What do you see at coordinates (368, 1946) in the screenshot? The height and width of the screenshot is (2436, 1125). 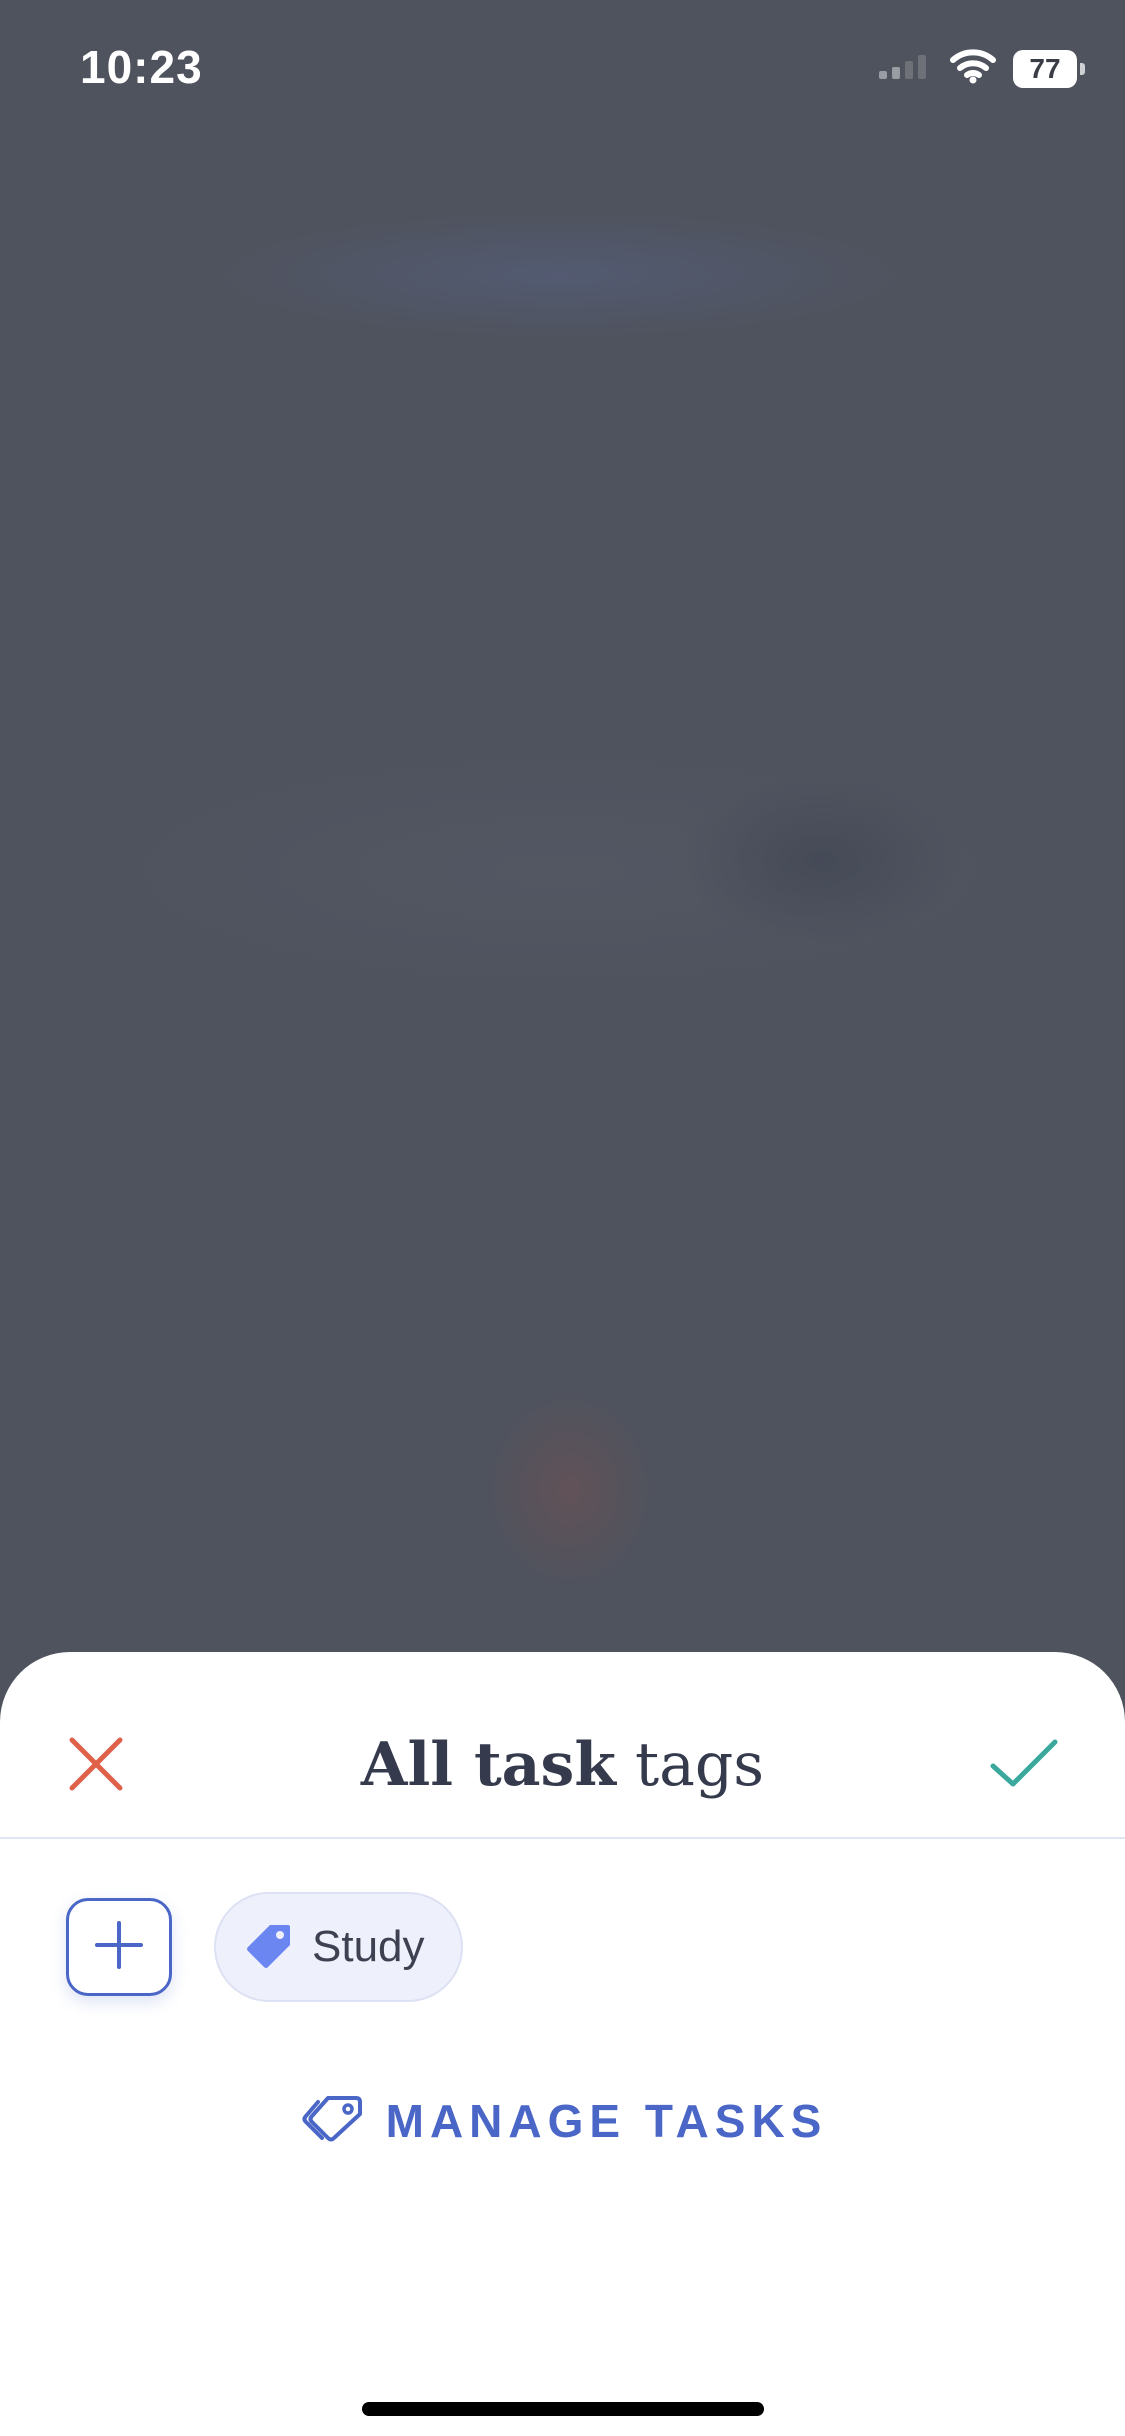 I see `tag-chip-label: Study` at bounding box center [368, 1946].